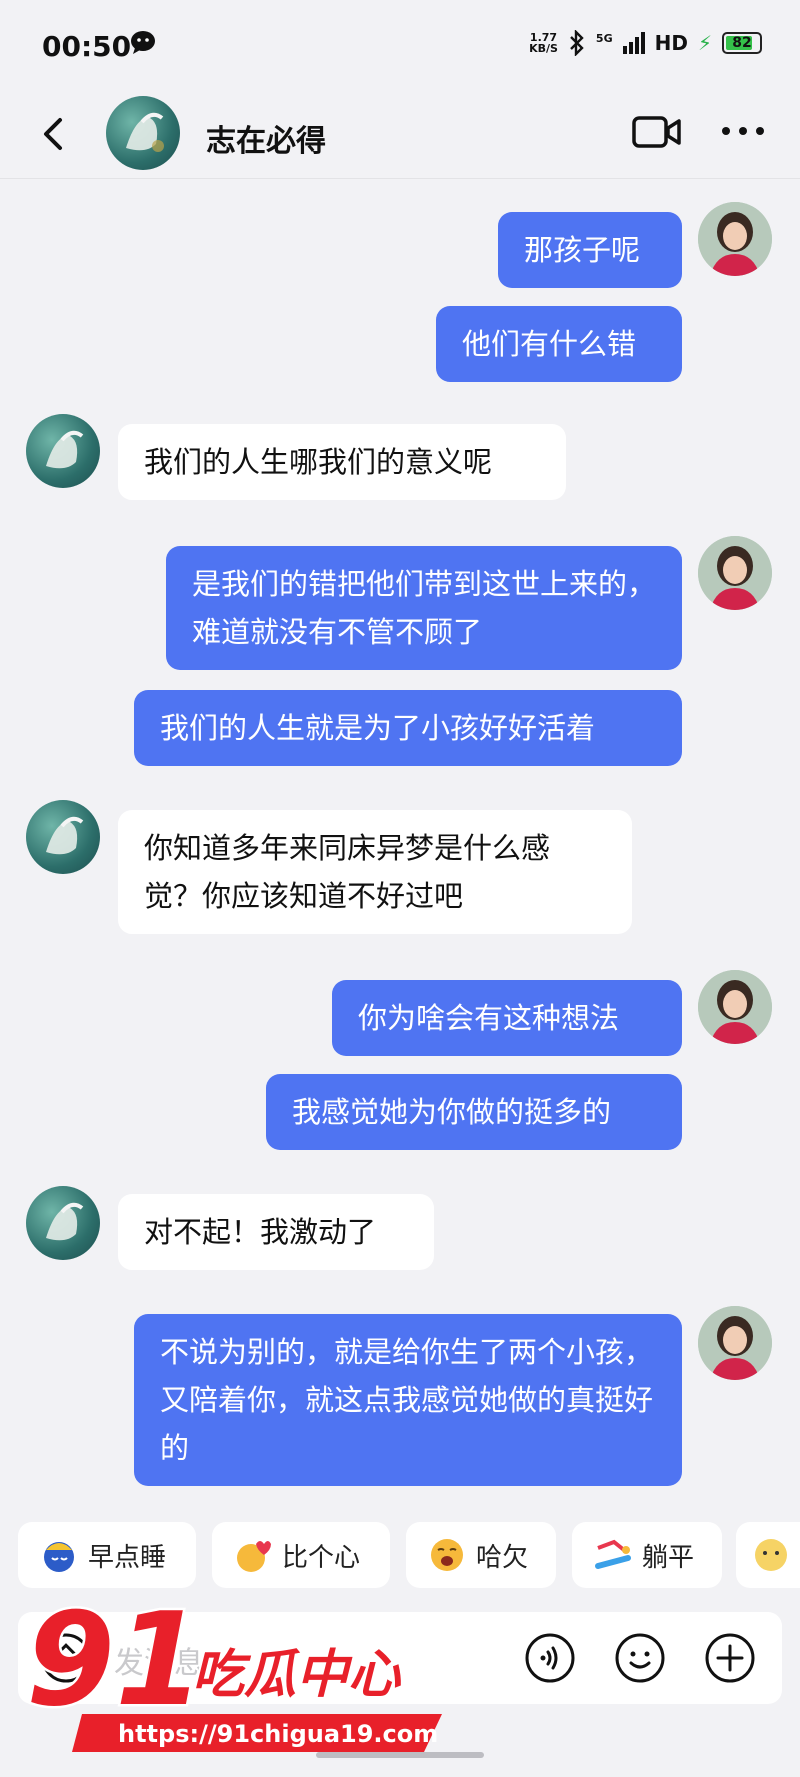 The image size is (800, 1777). What do you see at coordinates (424, 608) in the screenshot?
I see `message-bubble-outgoing: 是我们的错把他们带到这世上来的，难道就没有不管不顾了` at bounding box center [424, 608].